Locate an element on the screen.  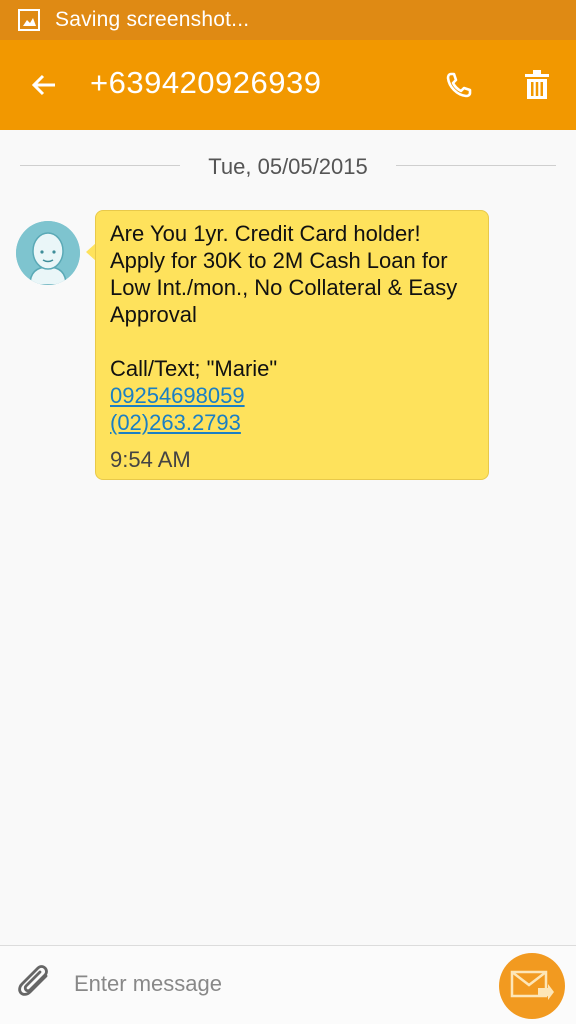
delete-button is located at coordinates (537, 85).